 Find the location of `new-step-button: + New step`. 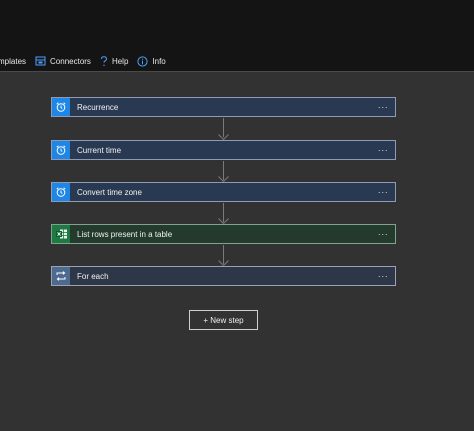

new-step-button: + New step is located at coordinates (223, 320).